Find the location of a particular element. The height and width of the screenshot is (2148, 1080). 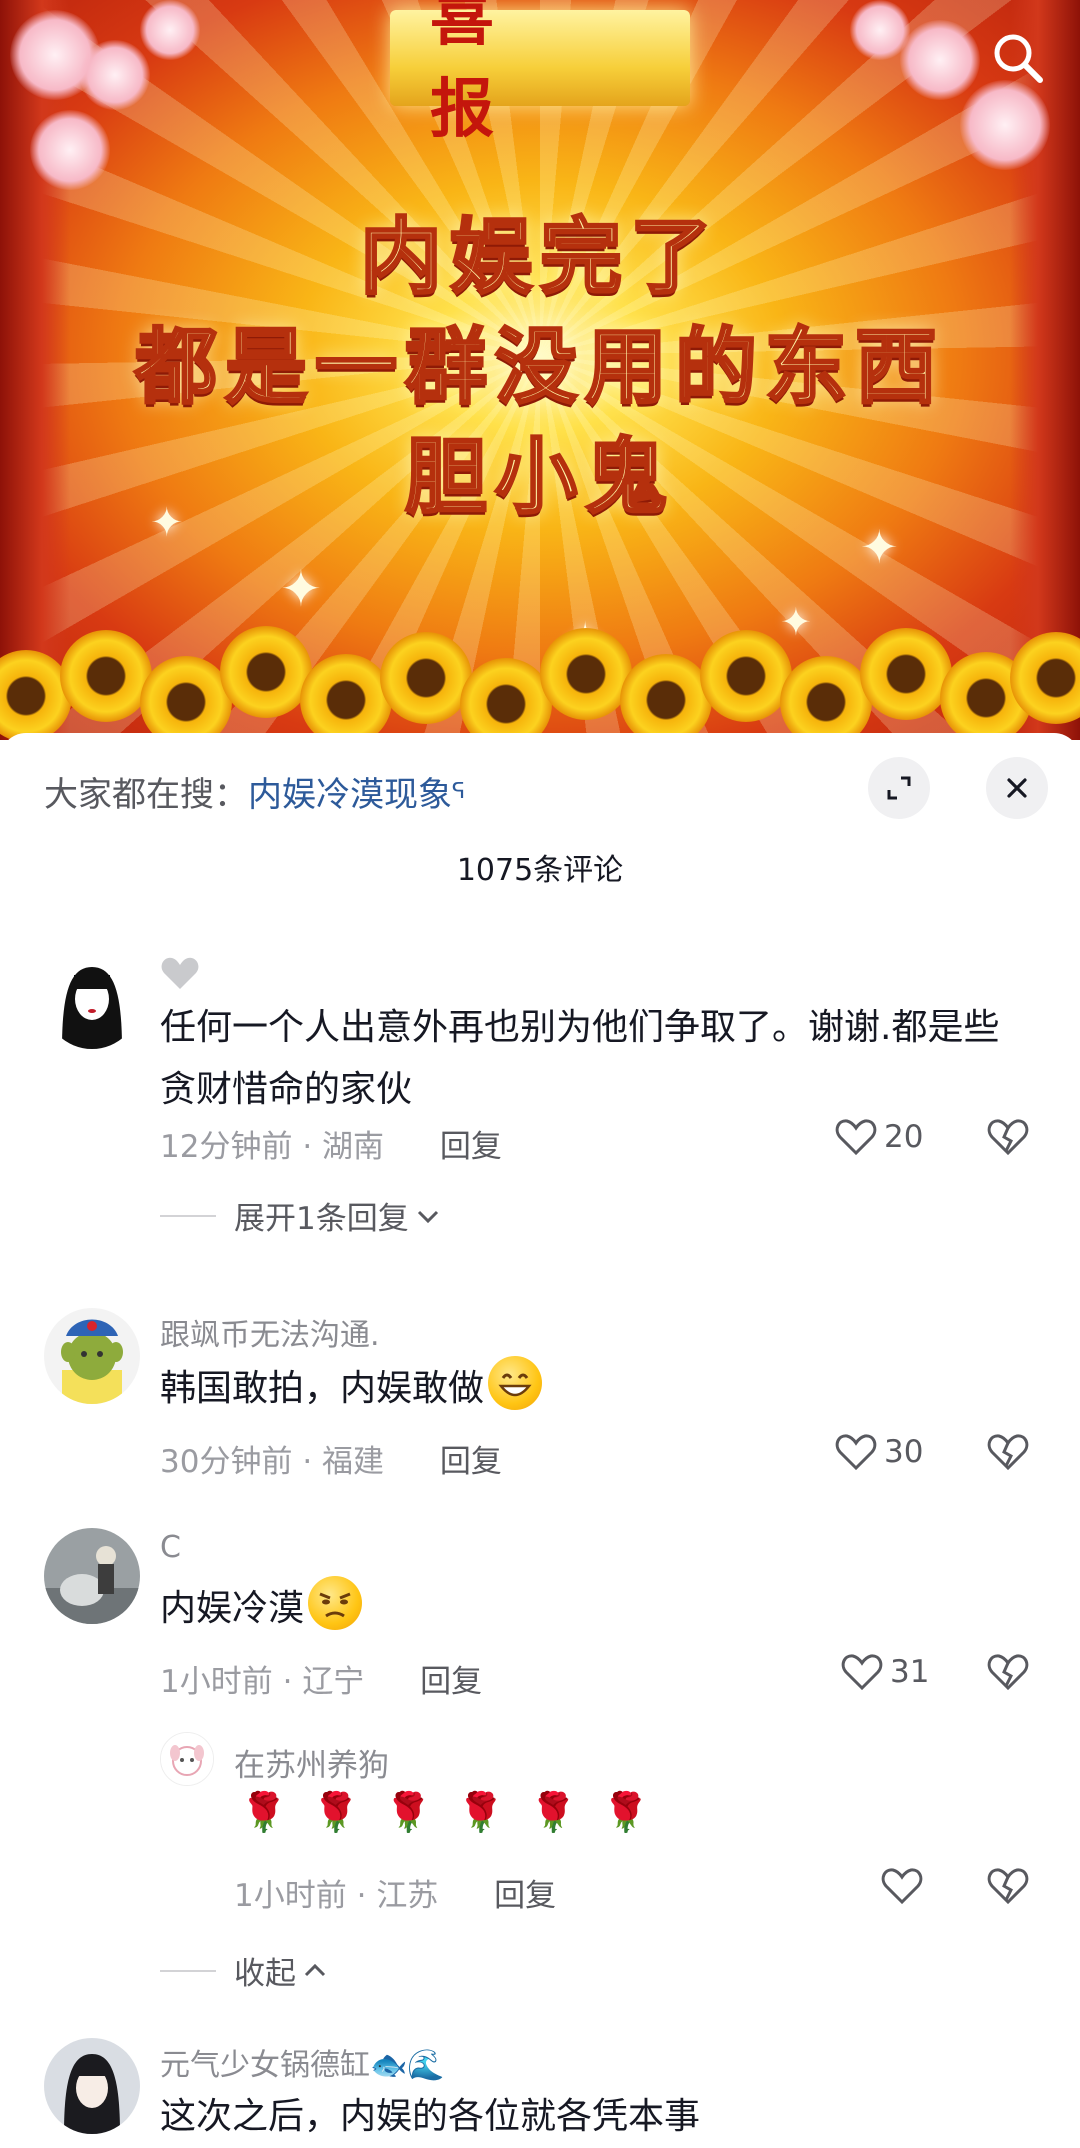

reply-meta: 1小时前 · 江苏 回复 is located at coordinates (395, 1892).